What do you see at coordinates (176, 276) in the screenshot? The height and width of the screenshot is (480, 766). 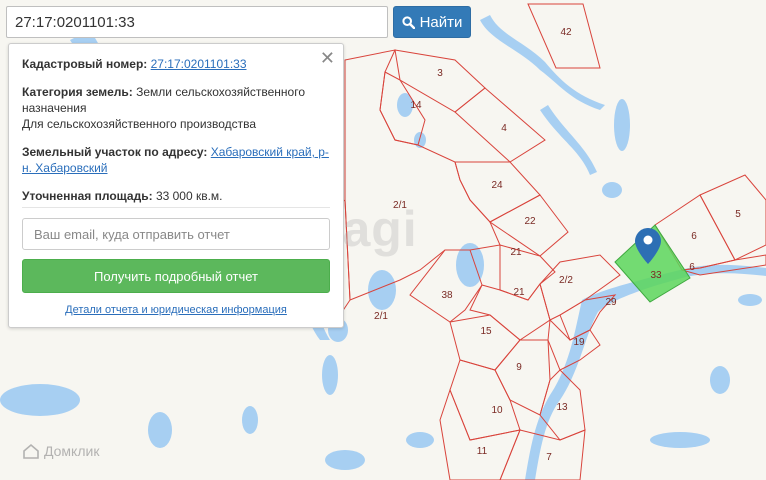 I see `get-report-button: Получить подробный отчет` at bounding box center [176, 276].